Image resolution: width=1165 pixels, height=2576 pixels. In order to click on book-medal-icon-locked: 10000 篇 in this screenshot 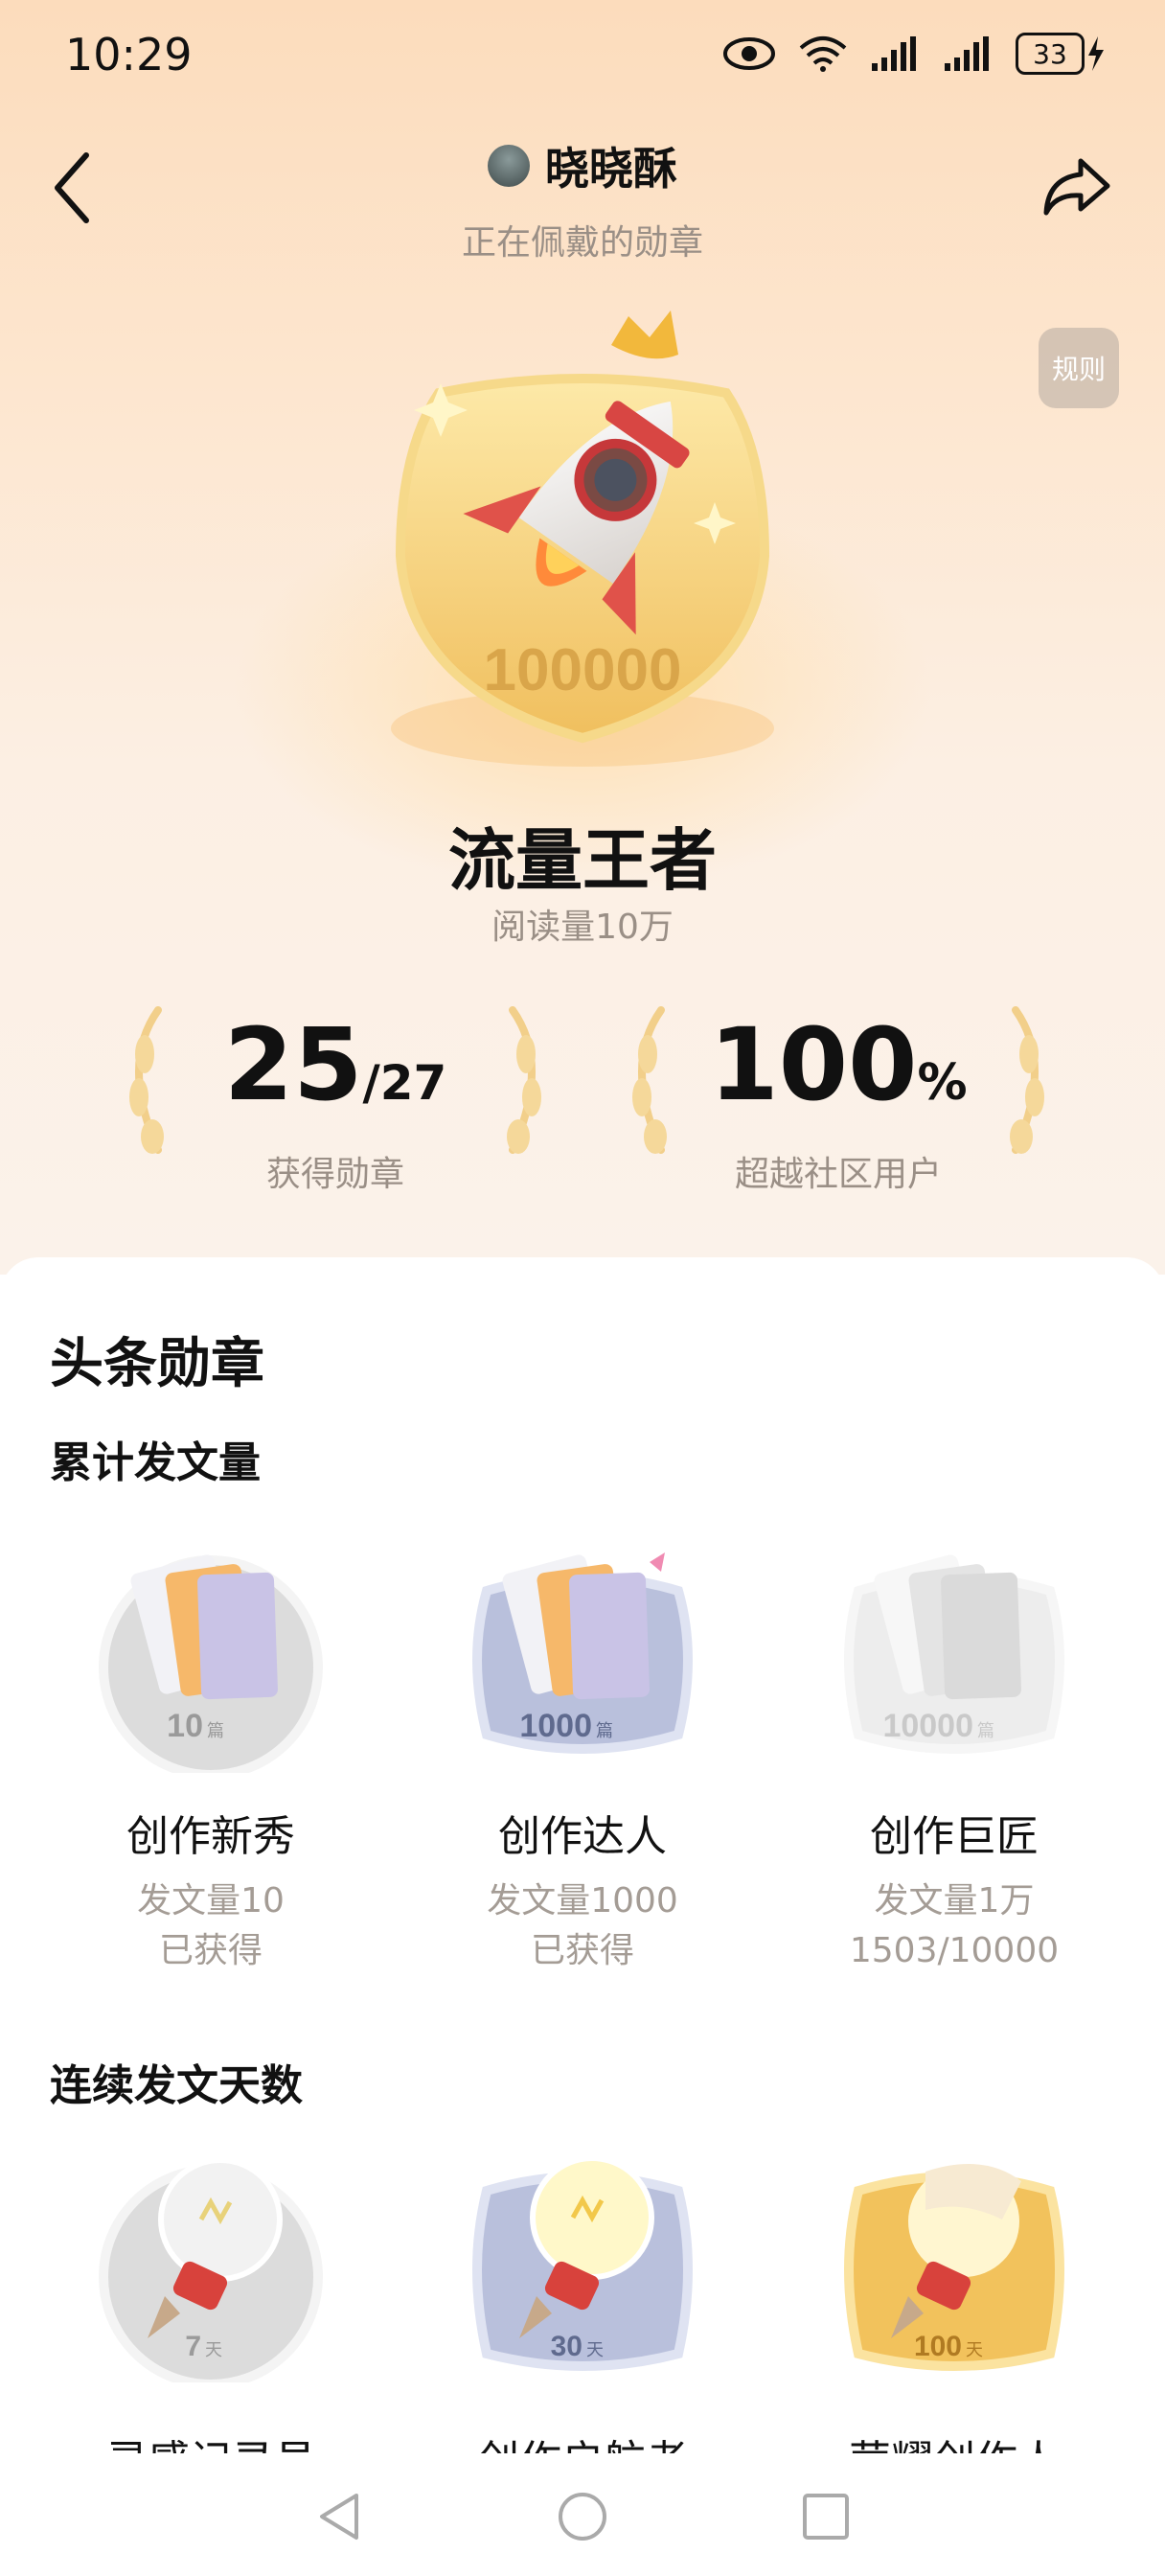, I will do `click(954, 1654)`.